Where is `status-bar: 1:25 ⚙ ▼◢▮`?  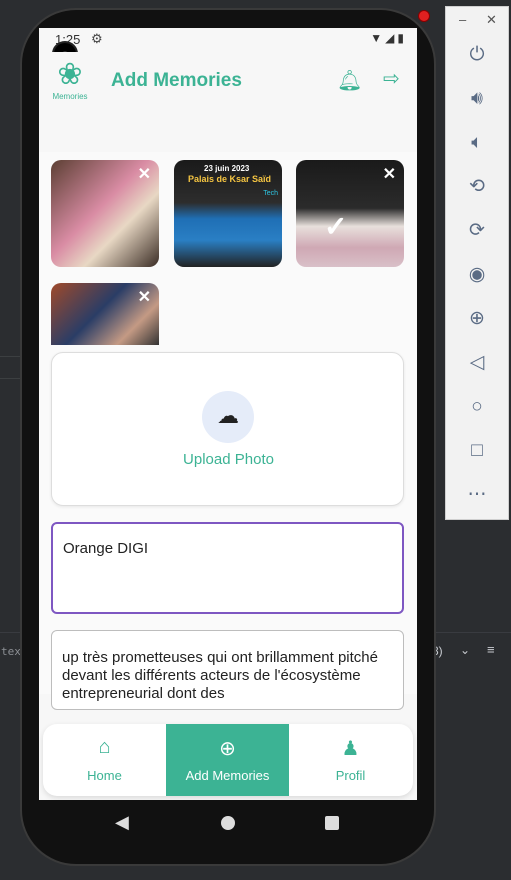 status-bar: 1:25 ⚙ ▼◢▮ is located at coordinates (228, 40).